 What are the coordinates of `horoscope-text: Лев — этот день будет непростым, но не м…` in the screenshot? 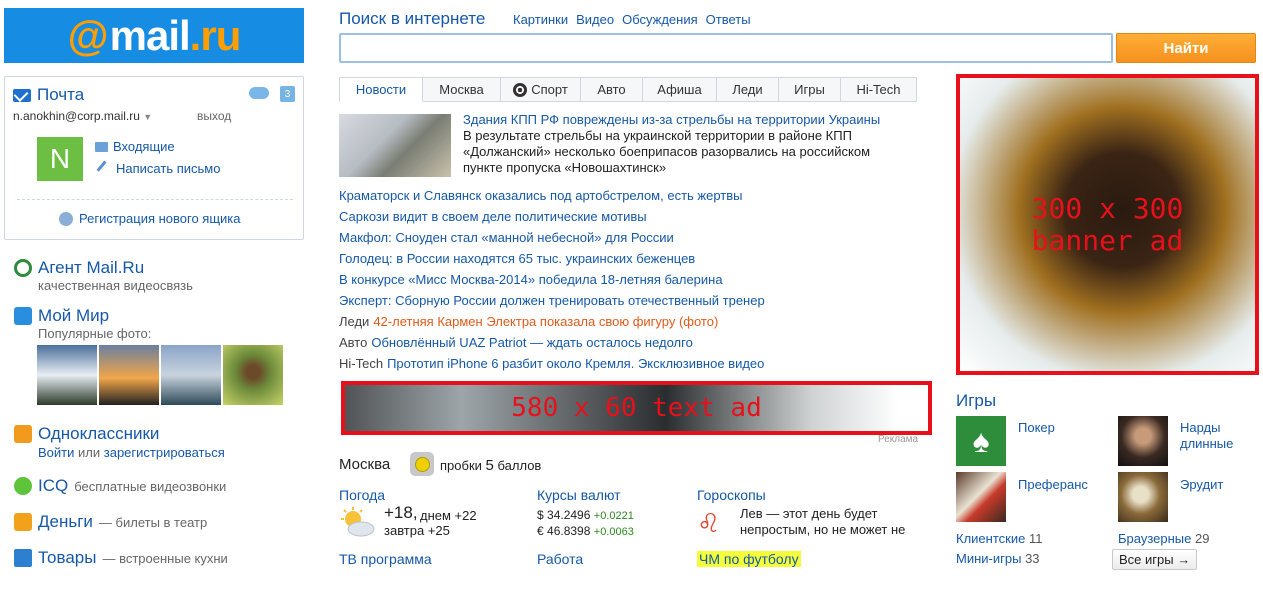 It's located at (830, 522).